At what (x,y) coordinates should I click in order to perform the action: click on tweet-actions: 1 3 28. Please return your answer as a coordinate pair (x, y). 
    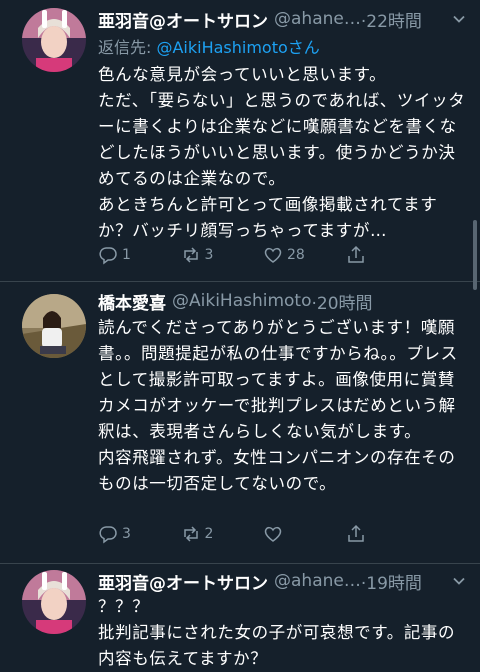
    Looking at the image, I should click on (263, 255).